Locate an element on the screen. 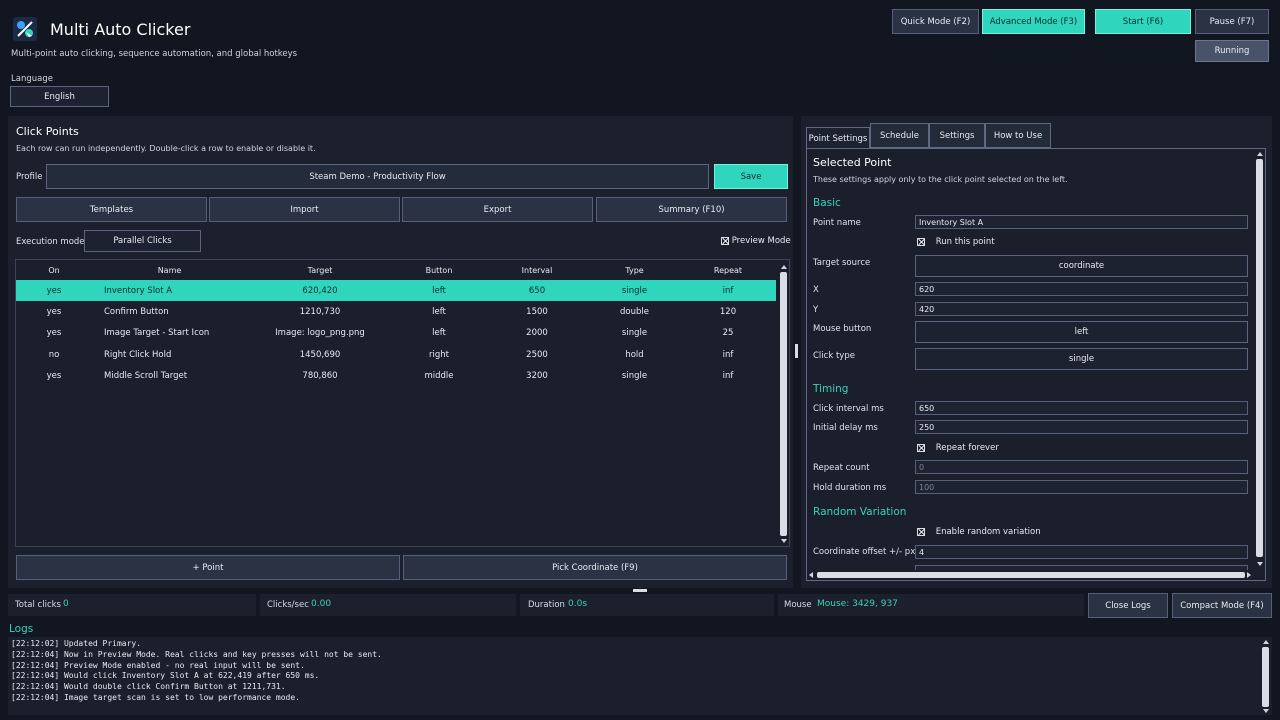  export-button: Export is located at coordinates (497, 209).